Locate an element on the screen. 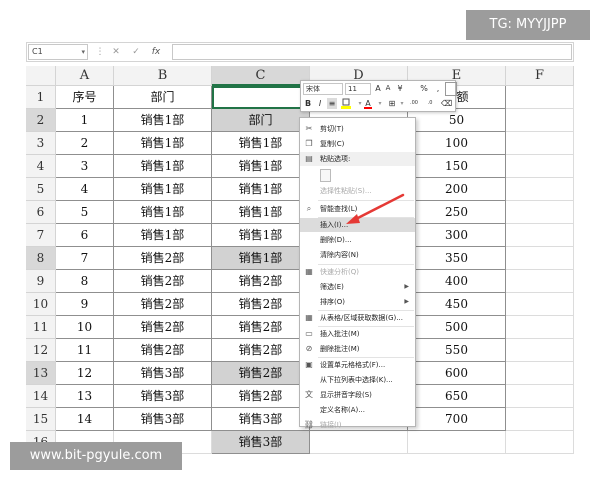 The width and height of the screenshot is (600, 480). menu-item-clear-contents: 清除内容(N) is located at coordinates (357, 255).